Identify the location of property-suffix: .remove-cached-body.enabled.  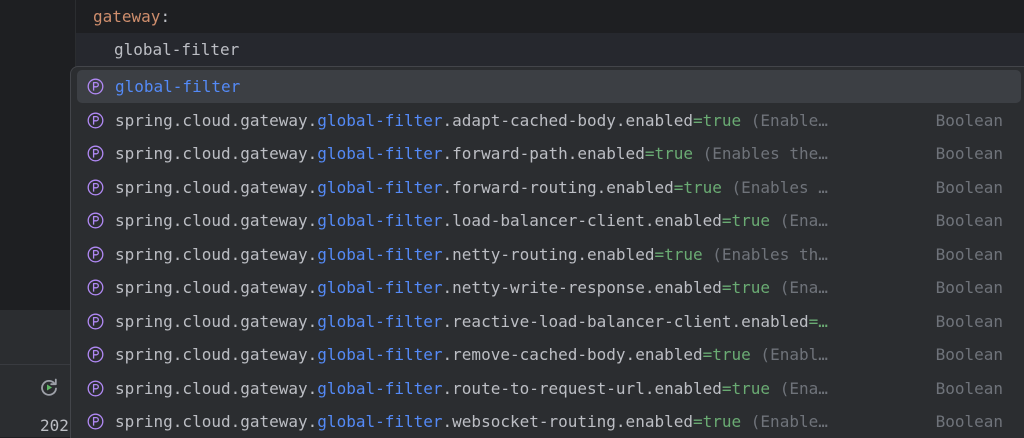
(572, 354).